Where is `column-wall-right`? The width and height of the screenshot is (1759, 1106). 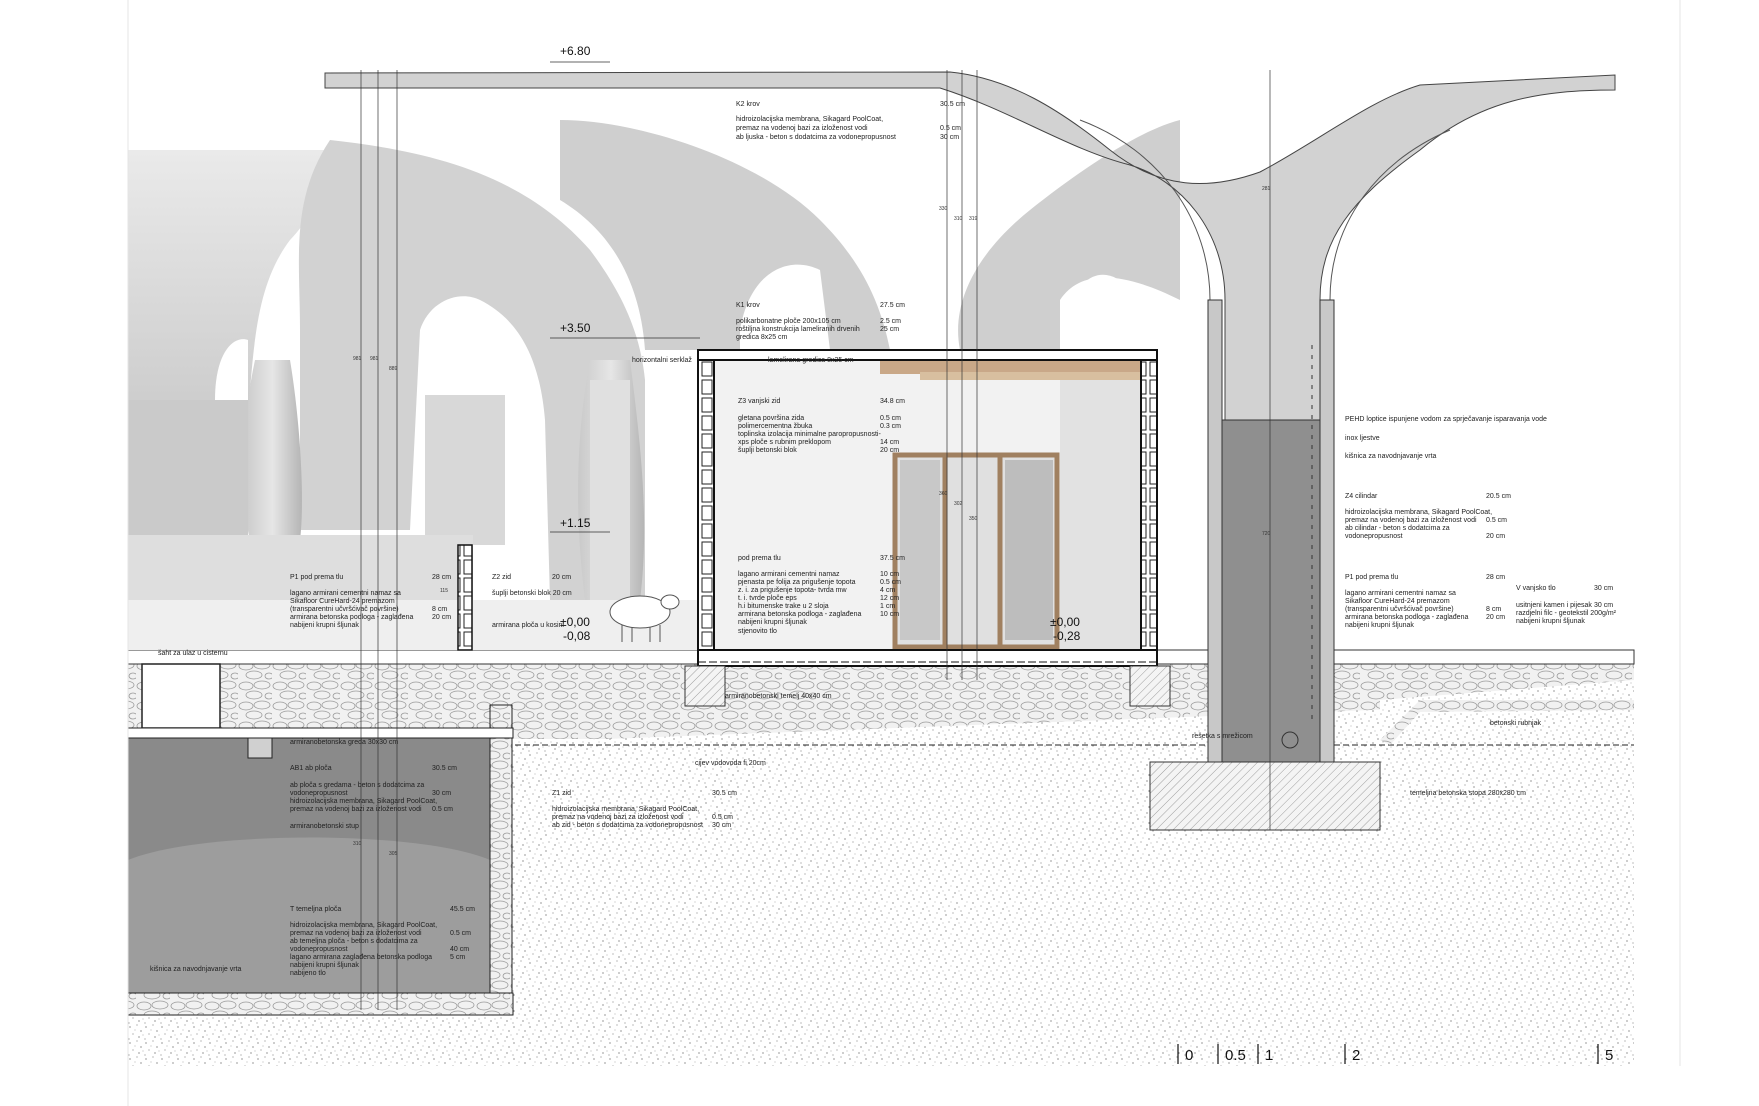 column-wall-right is located at coordinates (1327, 535).